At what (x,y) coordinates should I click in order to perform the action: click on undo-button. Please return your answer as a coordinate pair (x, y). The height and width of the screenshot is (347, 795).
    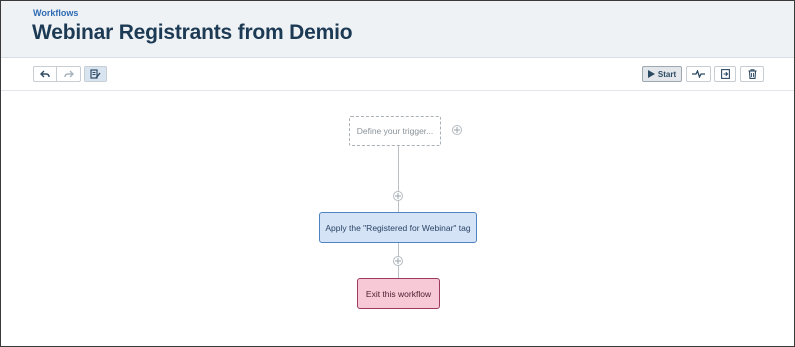
    Looking at the image, I should click on (45, 74).